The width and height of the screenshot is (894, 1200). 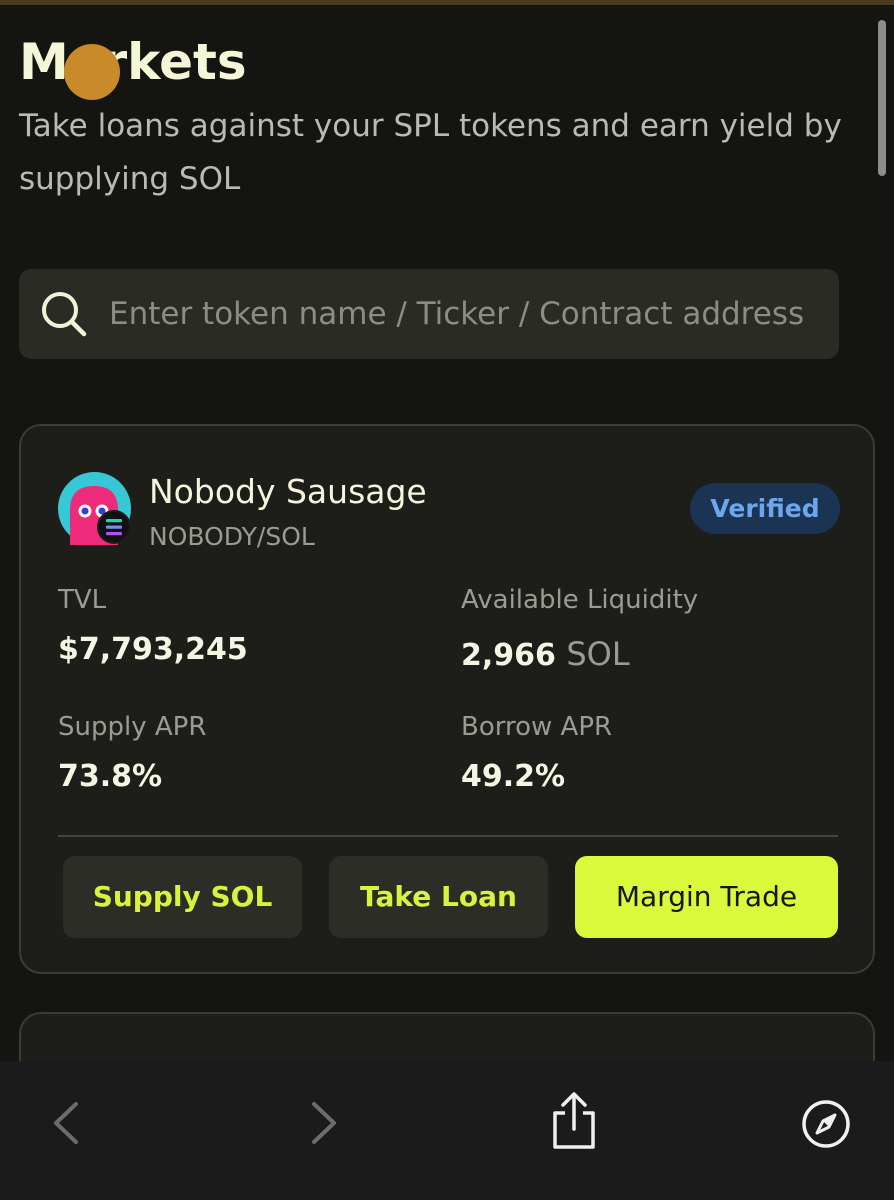 I want to click on liquidity-unit: SOL, so click(x=598, y=654).